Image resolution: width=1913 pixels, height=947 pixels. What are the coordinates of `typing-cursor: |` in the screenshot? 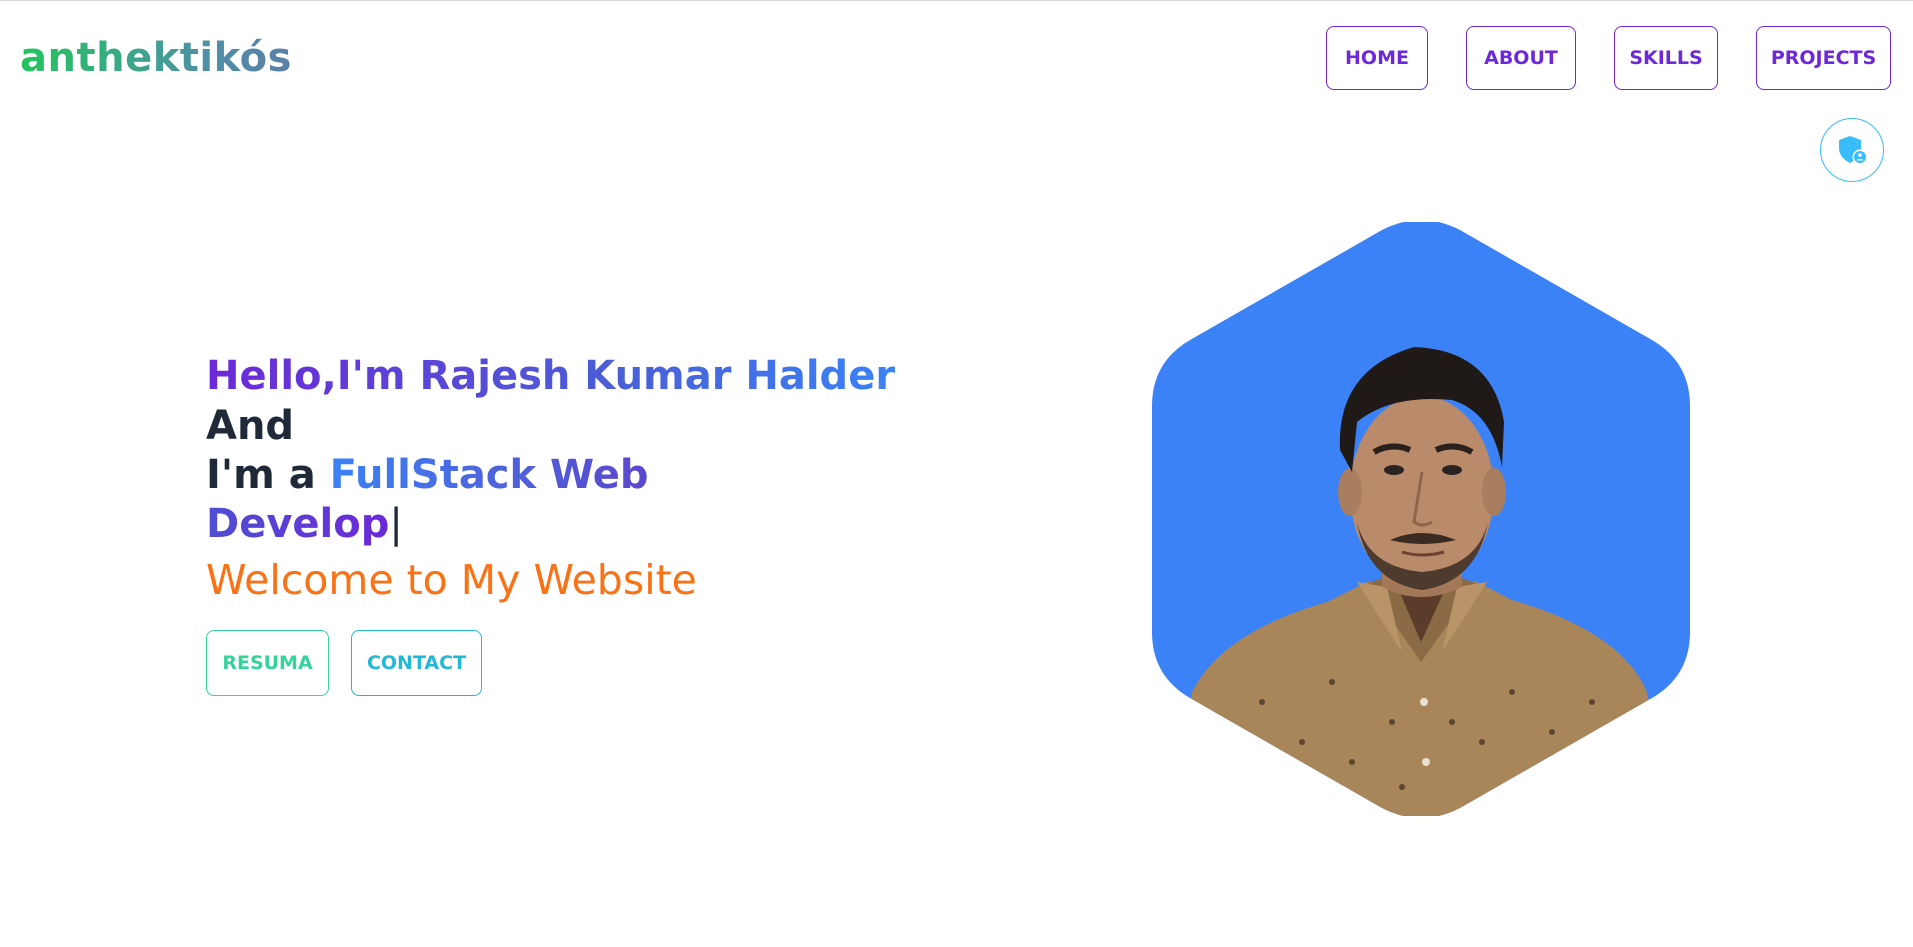 It's located at (396, 524).